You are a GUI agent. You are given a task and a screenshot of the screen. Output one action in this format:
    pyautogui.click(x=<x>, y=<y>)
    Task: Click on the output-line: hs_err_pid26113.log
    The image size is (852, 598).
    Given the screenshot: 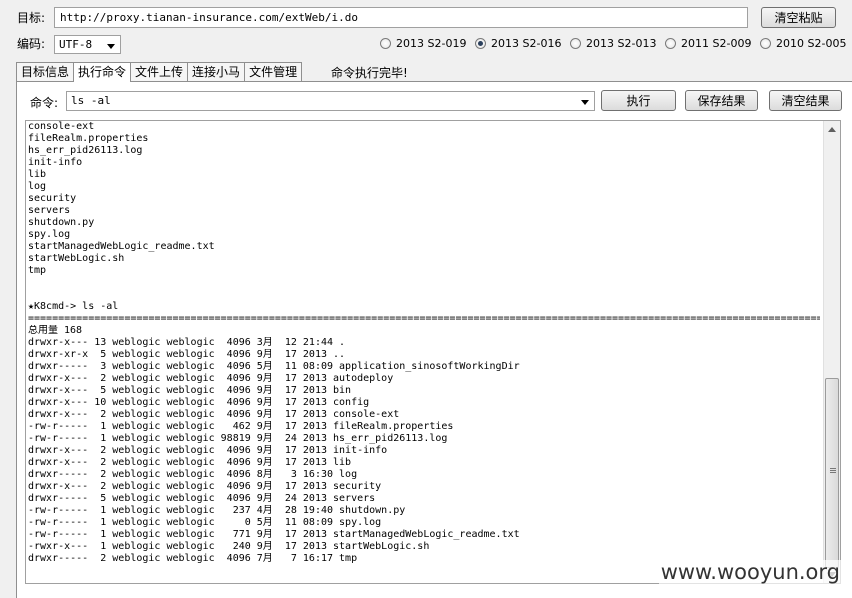 What is the action you would take?
    pyautogui.click(x=85, y=150)
    